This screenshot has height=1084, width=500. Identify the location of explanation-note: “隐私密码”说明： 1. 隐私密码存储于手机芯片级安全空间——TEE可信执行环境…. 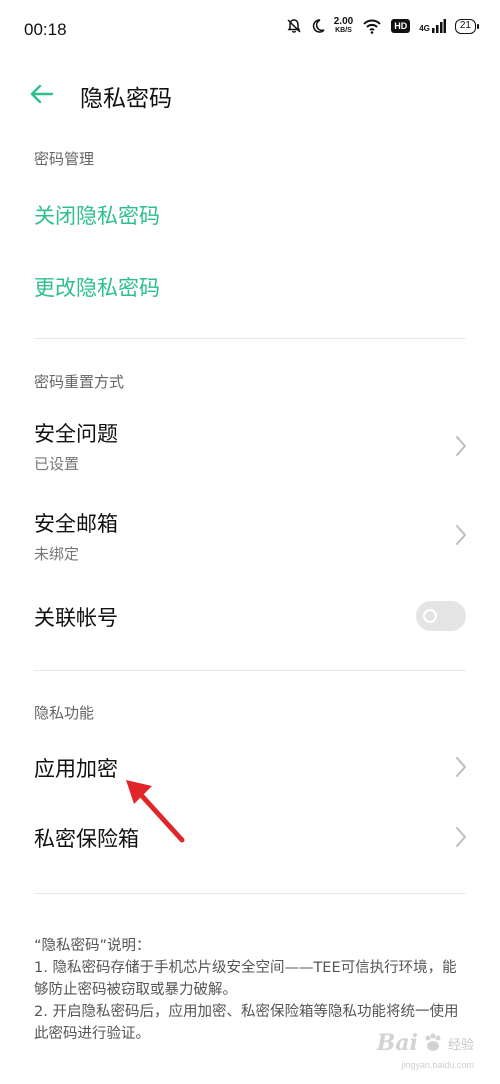
(252, 990).